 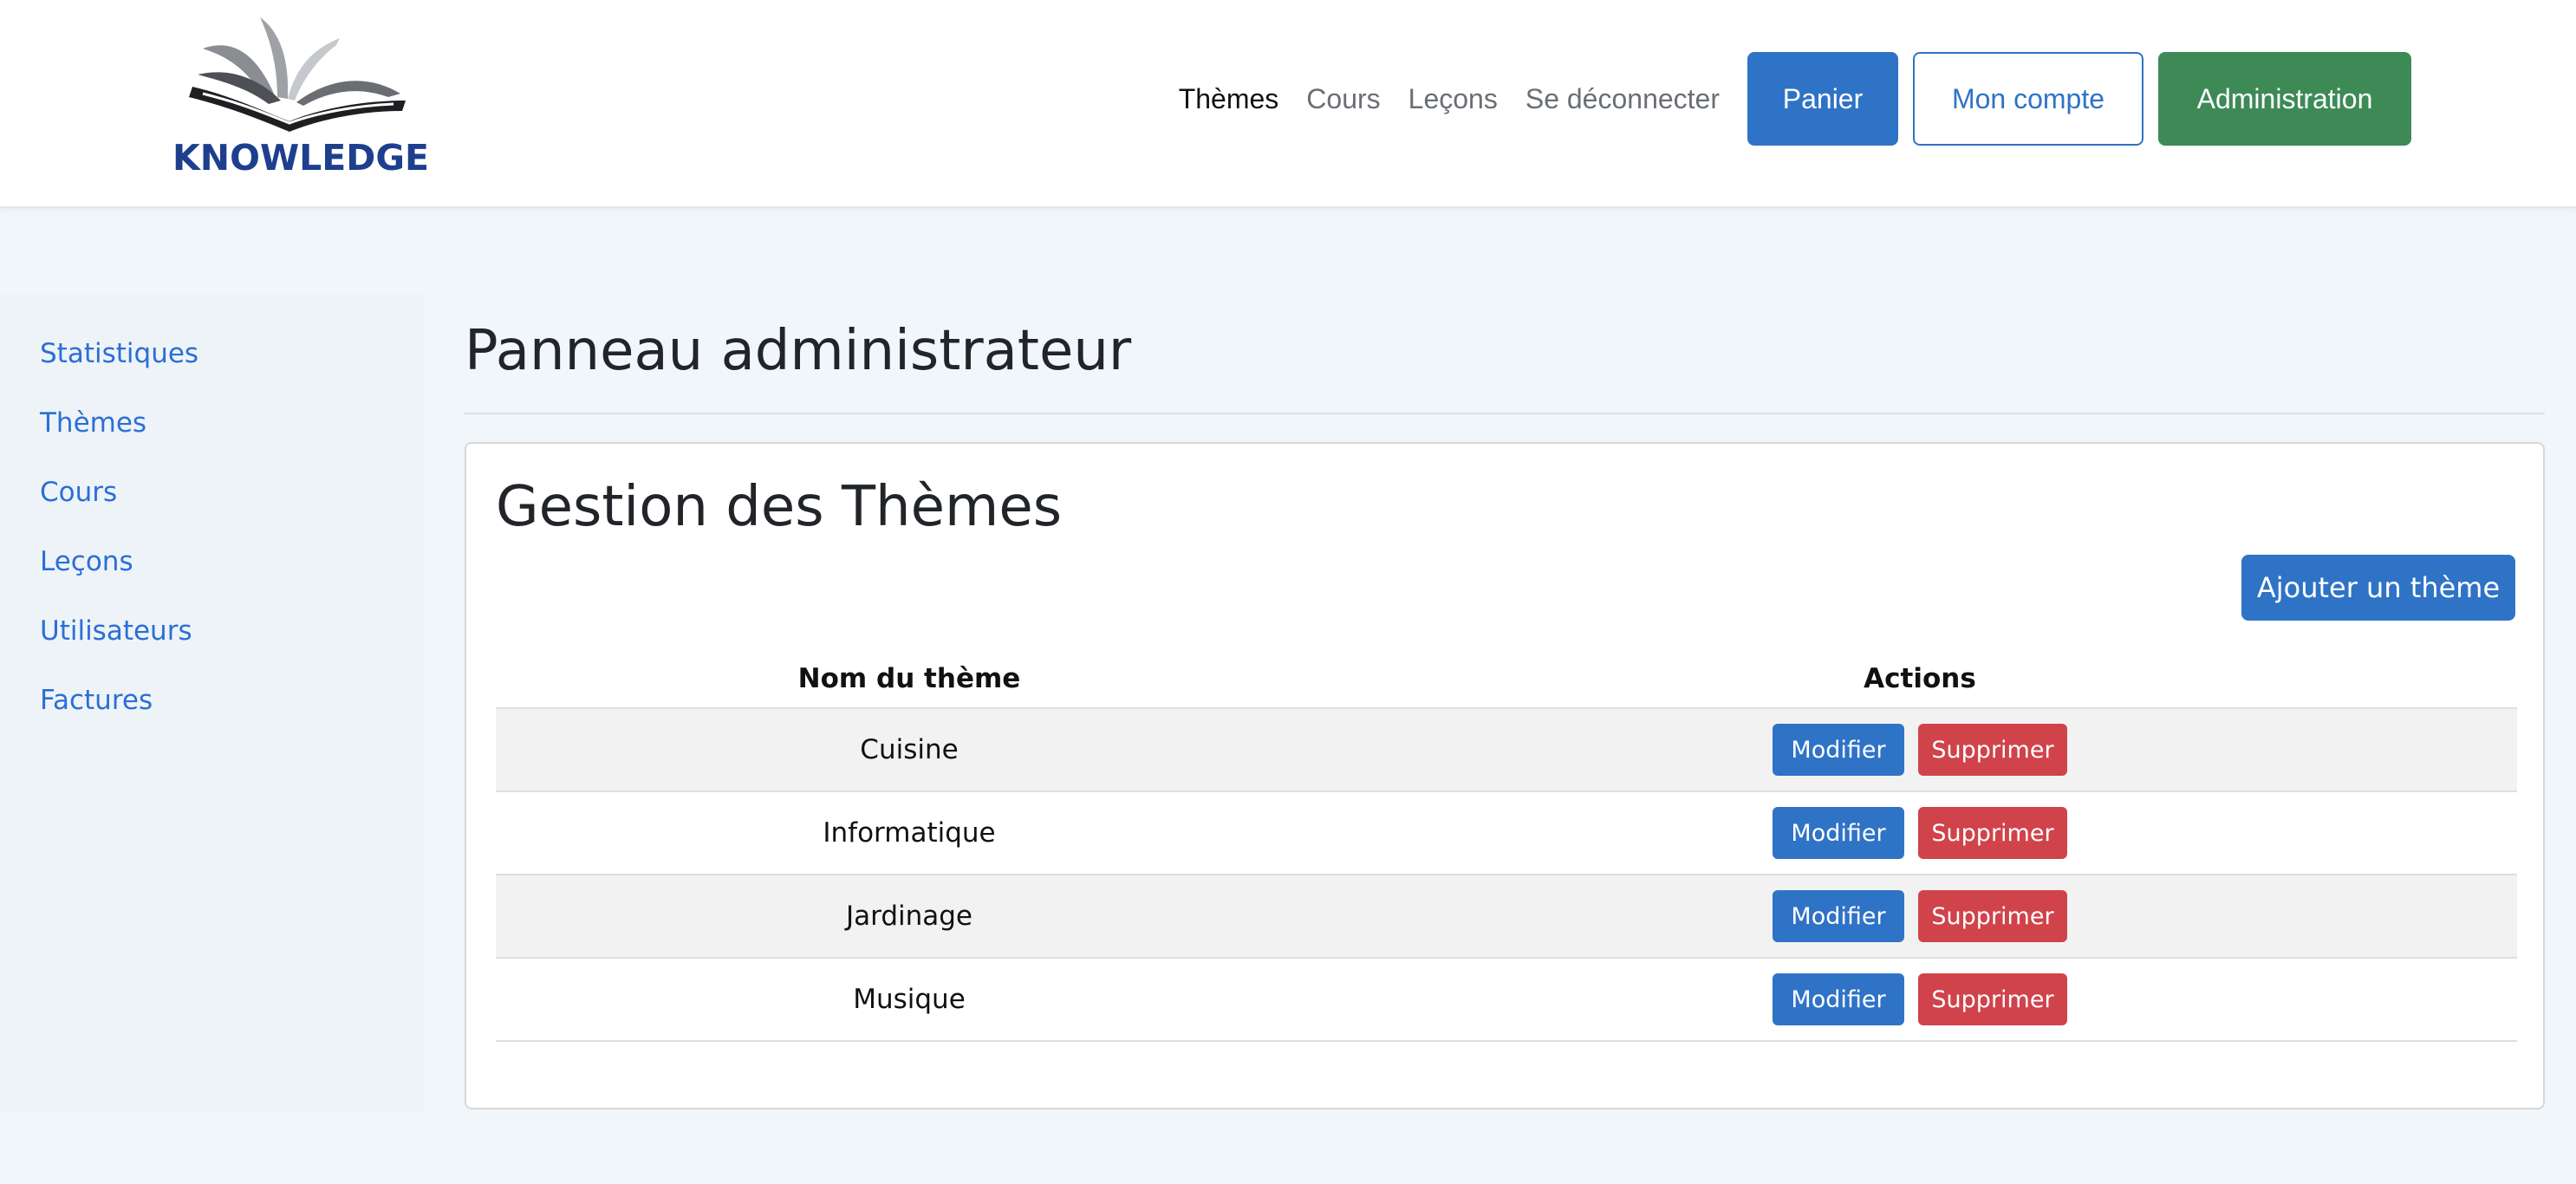 I want to click on title-divider, so click(x=1505, y=413).